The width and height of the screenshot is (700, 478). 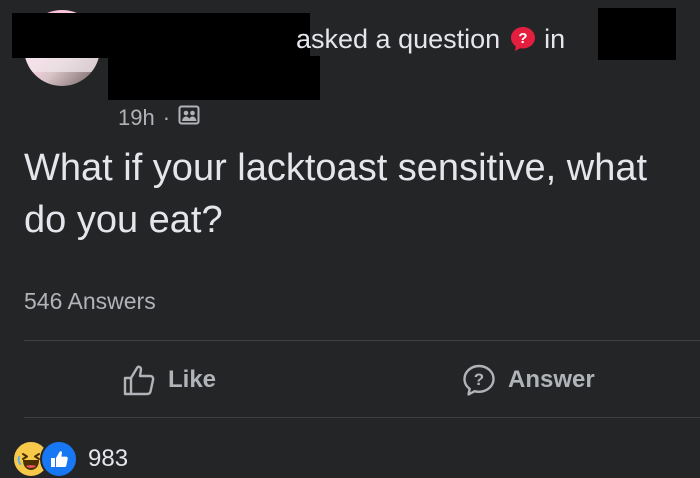 I want to click on answer-bubble-icon: ?, so click(x=479, y=380).